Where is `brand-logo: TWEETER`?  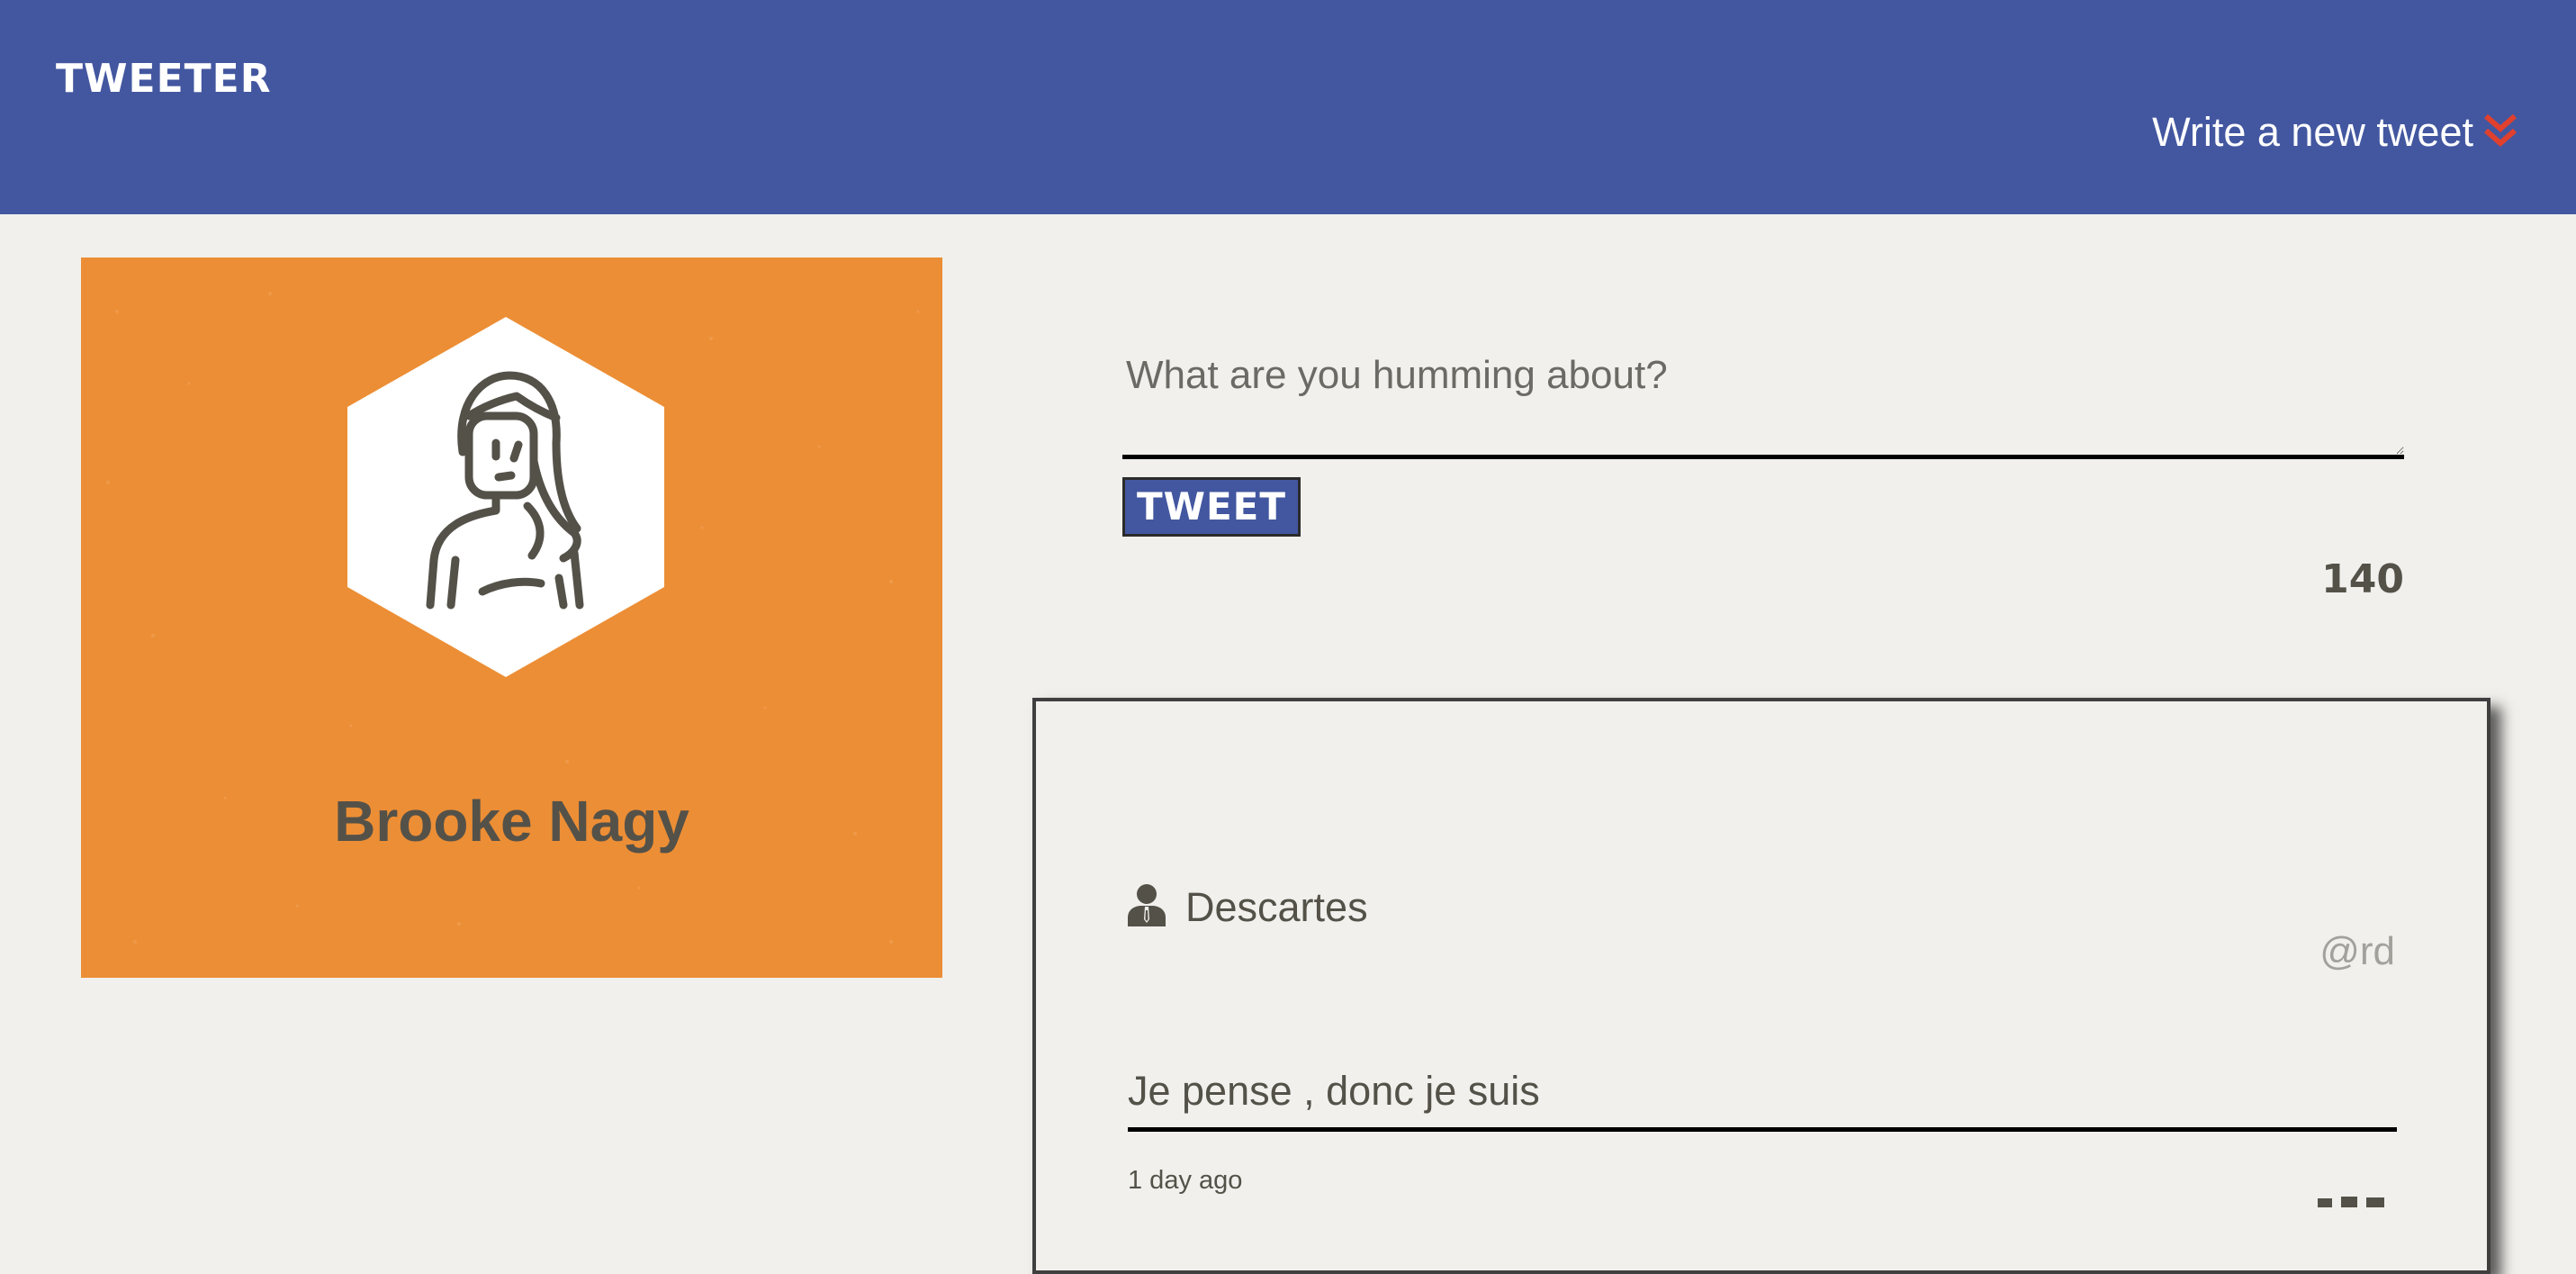
brand-logo: TWEETER is located at coordinates (164, 79).